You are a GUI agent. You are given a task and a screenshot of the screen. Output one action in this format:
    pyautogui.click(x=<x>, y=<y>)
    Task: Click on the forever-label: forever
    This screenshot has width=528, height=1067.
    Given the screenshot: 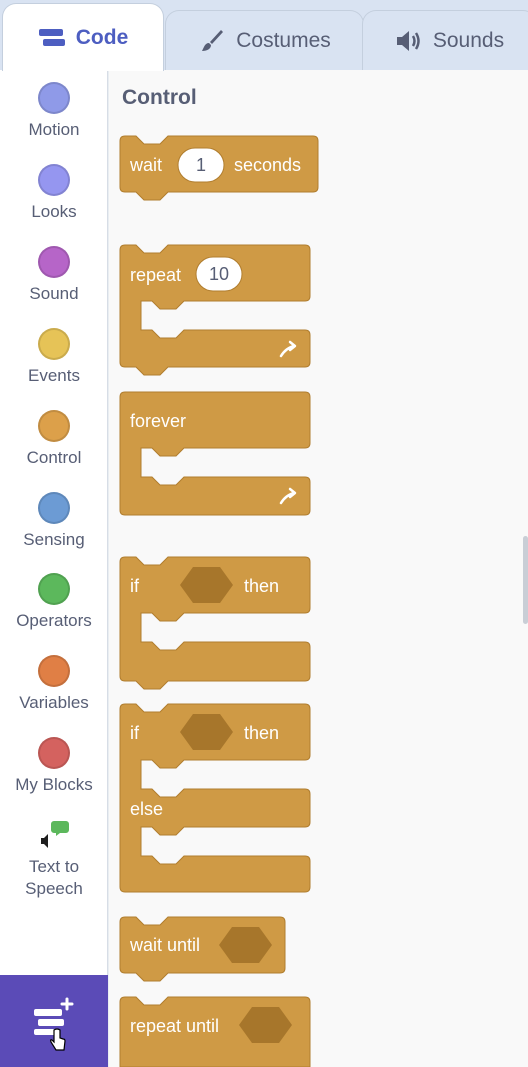 What is the action you would take?
    pyautogui.click(x=158, y=421)
    